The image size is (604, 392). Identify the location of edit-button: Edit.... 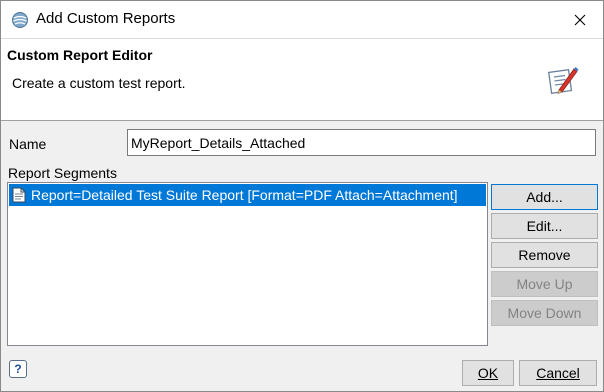
(544, 226).